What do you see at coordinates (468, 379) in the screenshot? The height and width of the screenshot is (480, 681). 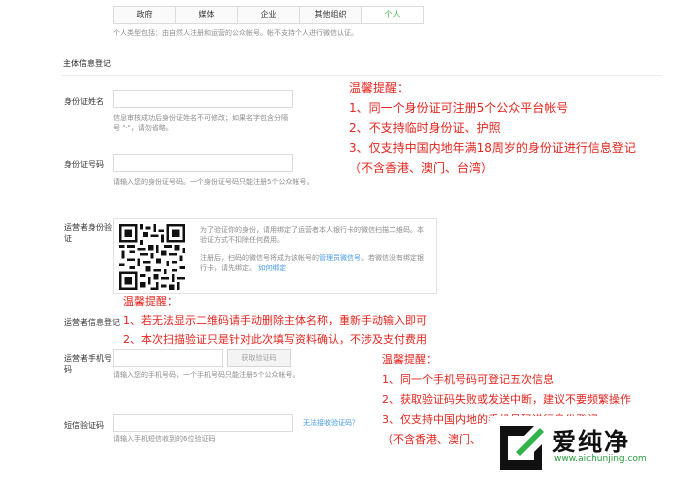 I see `warning-phone-line1: 1、同一个手机号码可登记五次信息` at bounding box center [468, 379].